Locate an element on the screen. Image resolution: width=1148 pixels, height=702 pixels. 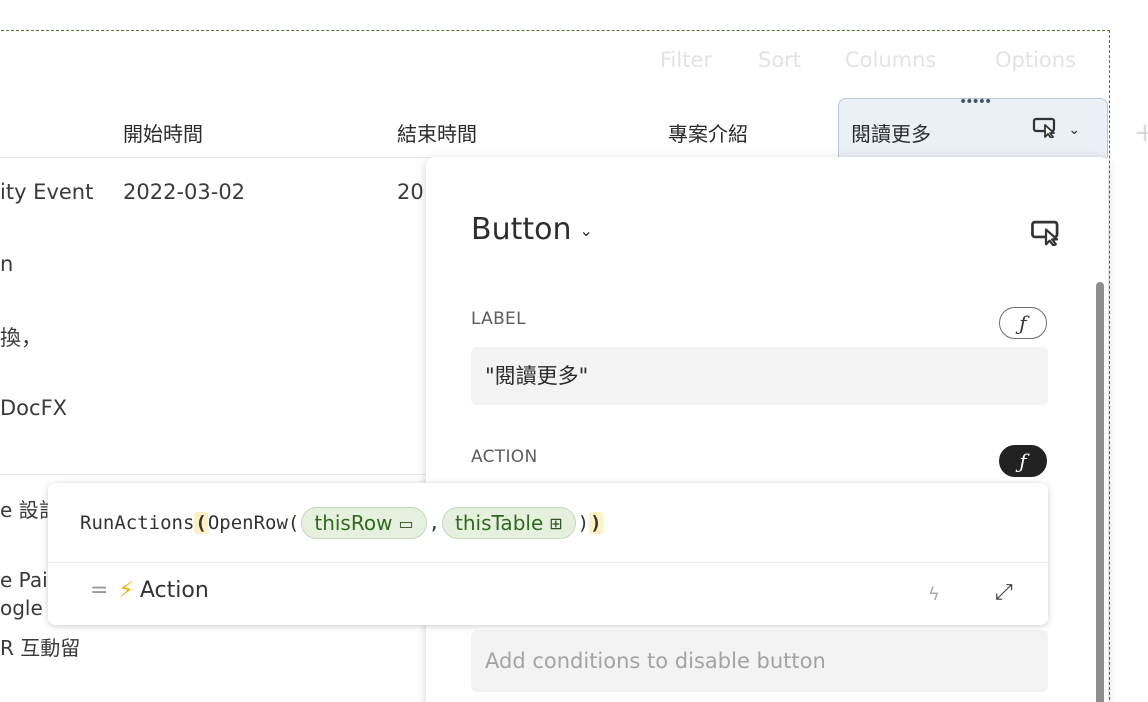
cell-text: 換， is located at coordinates (21, 338).